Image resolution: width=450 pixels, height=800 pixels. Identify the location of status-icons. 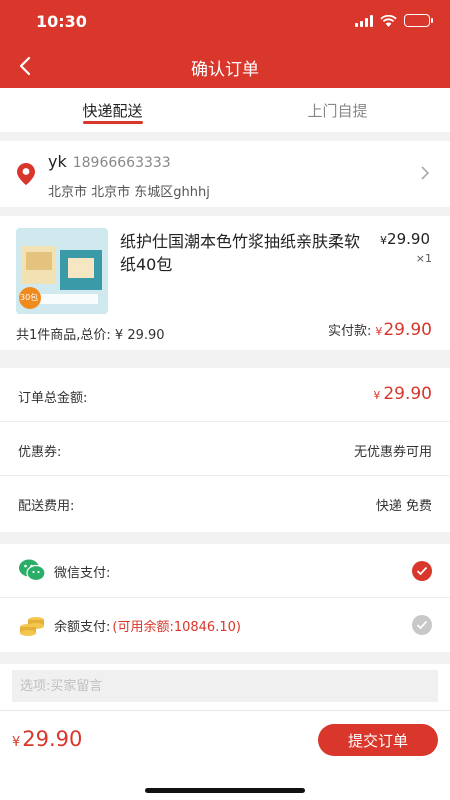
(394, 20).